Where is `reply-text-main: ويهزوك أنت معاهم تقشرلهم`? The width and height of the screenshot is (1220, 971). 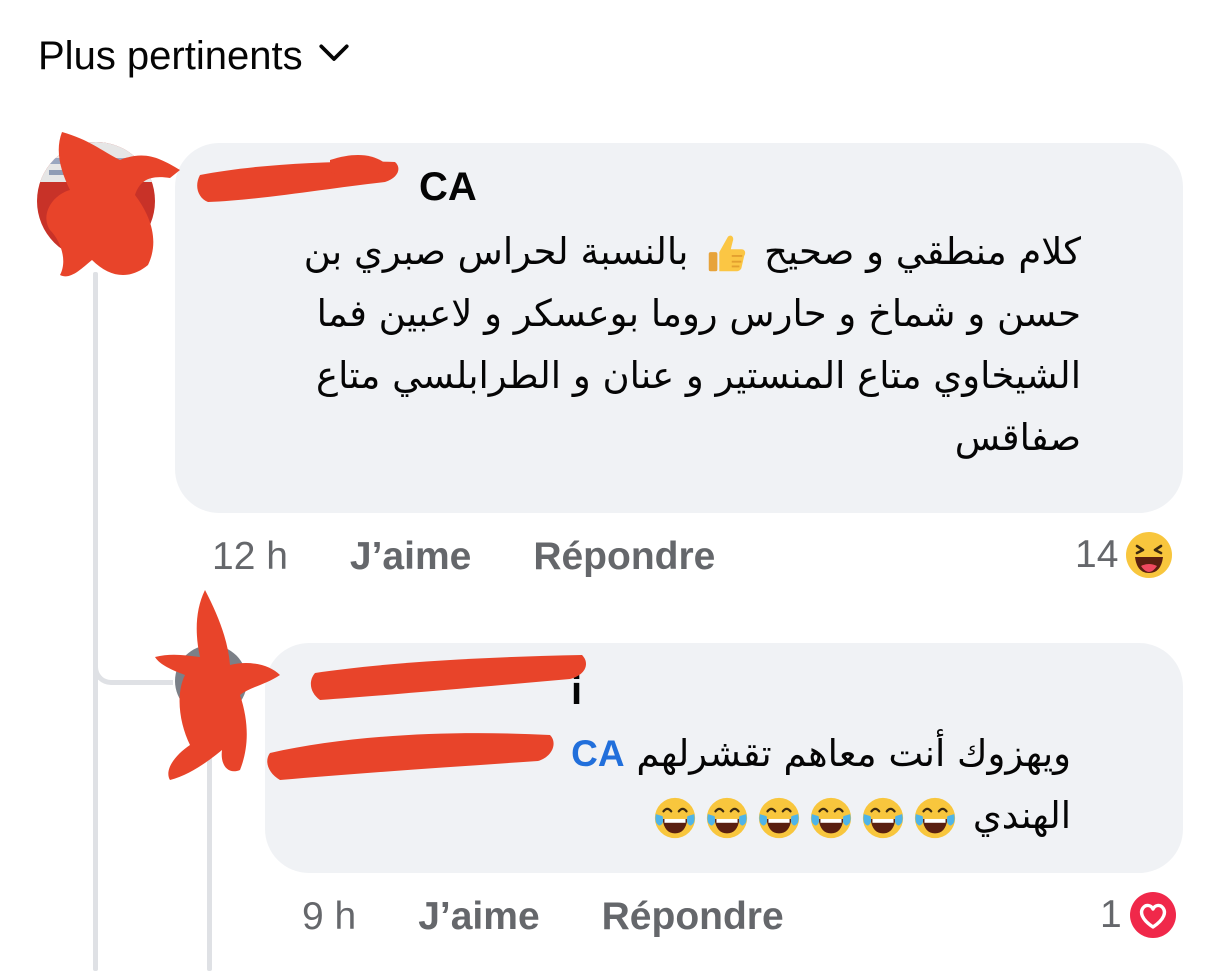 reply-text-main: ويهزوك أنت معاهم تقشرلهم is located at coordinates (853, 753).